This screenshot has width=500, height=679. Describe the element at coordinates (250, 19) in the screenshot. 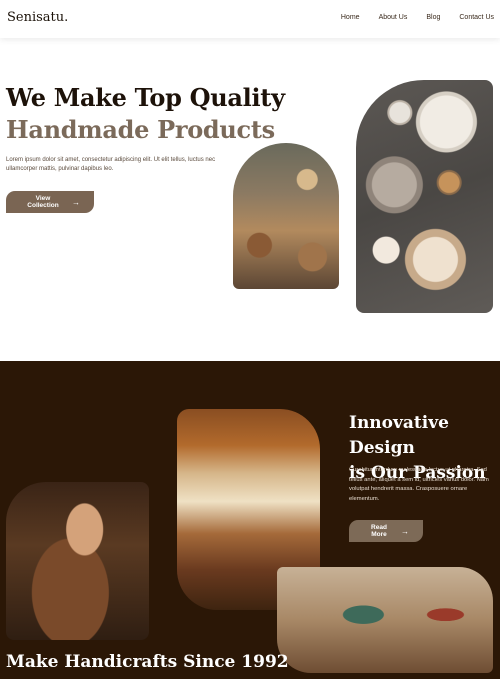

I see `site-header: Senisatu. Home About Us Blog Contact Us` at that location.